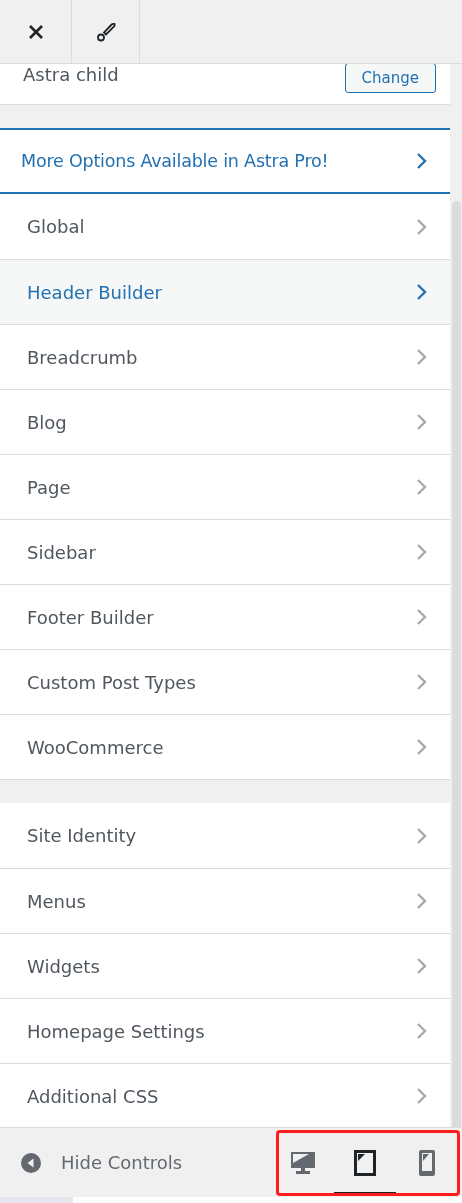 The width and height of the screenshot is (462, 1203). Describe the element at coordinates (105, 31) in the screenshot. I see `brush-icon` at that location.